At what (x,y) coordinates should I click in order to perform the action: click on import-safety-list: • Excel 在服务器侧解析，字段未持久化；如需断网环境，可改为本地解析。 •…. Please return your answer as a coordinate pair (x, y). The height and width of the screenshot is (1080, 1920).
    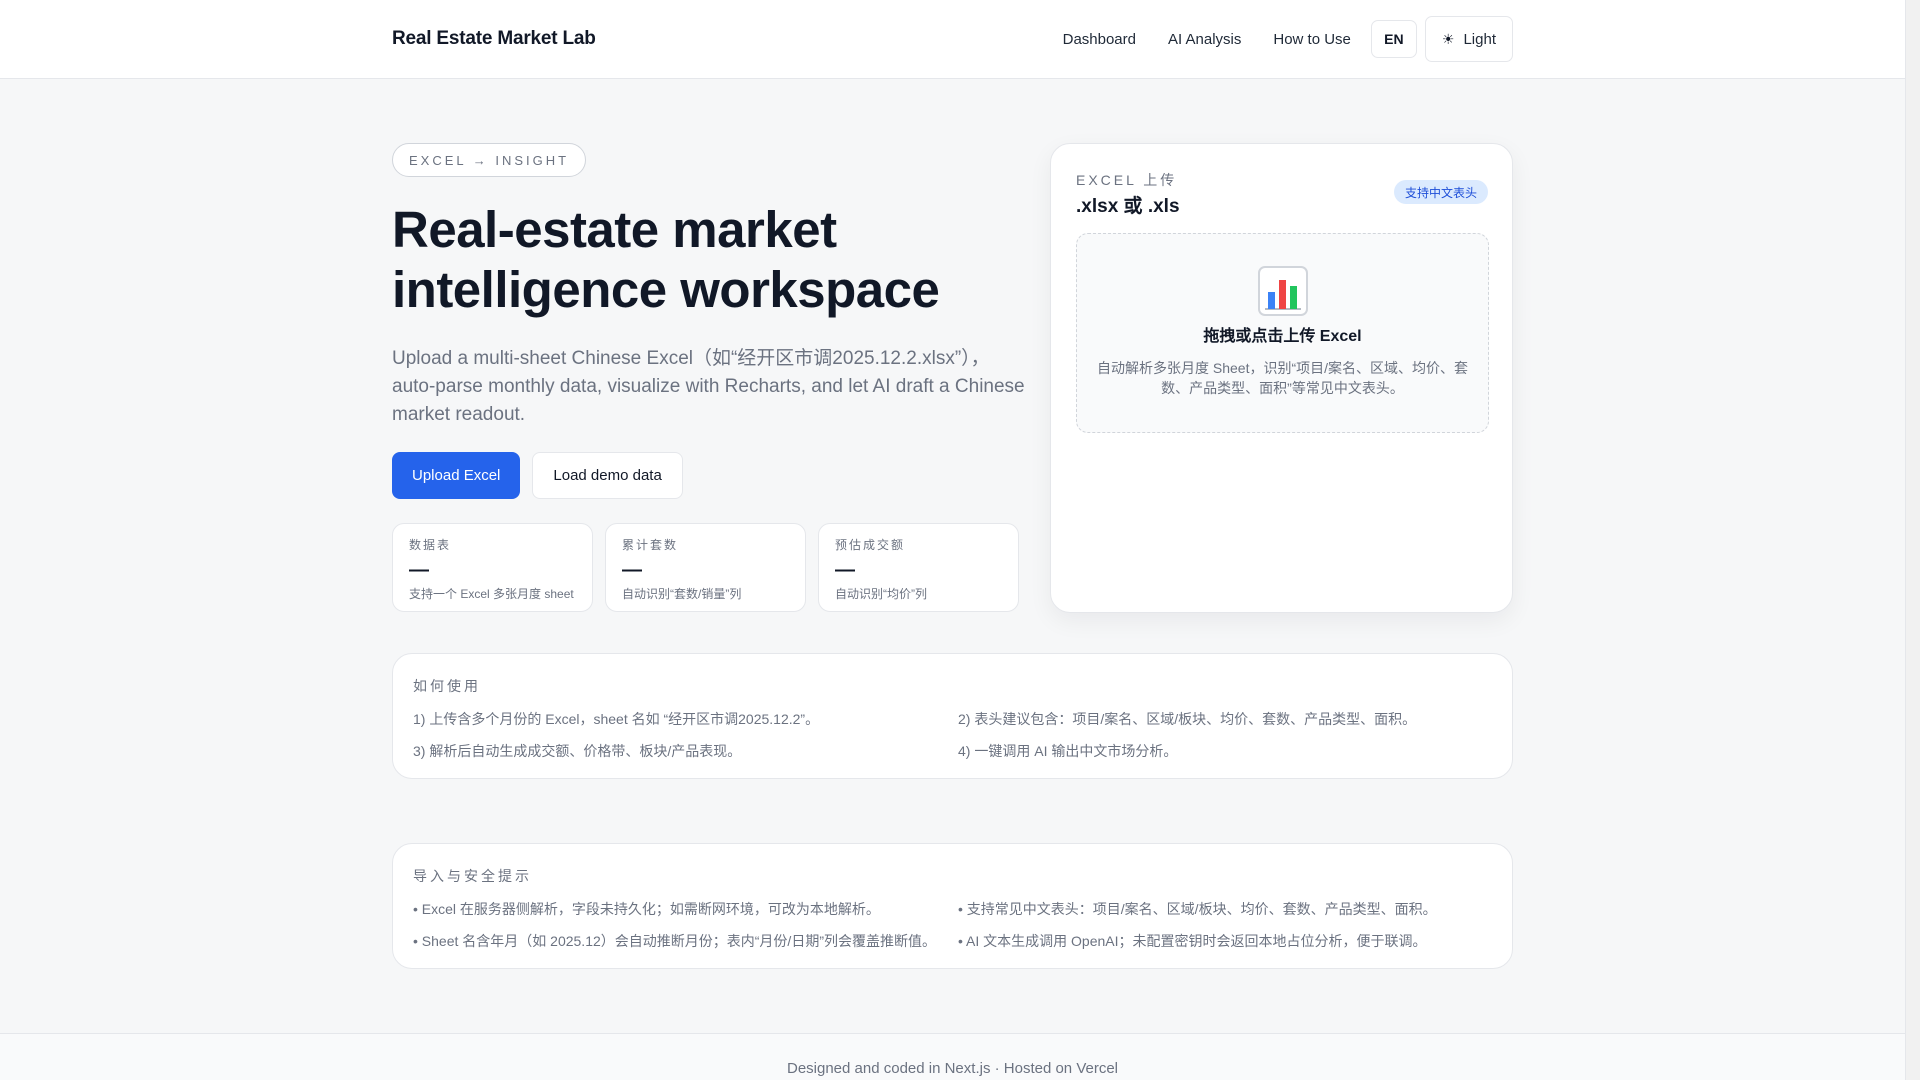
    Looking at the image, I should click on (952, 925).